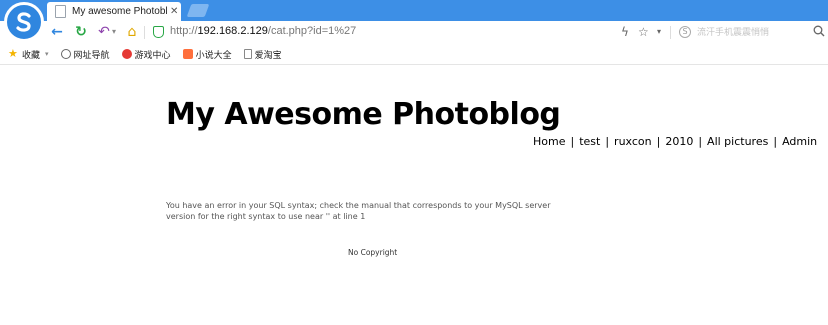  Describe the element at coordinates (158, 32) in the screenshot. I see `shield-icon` at that location.